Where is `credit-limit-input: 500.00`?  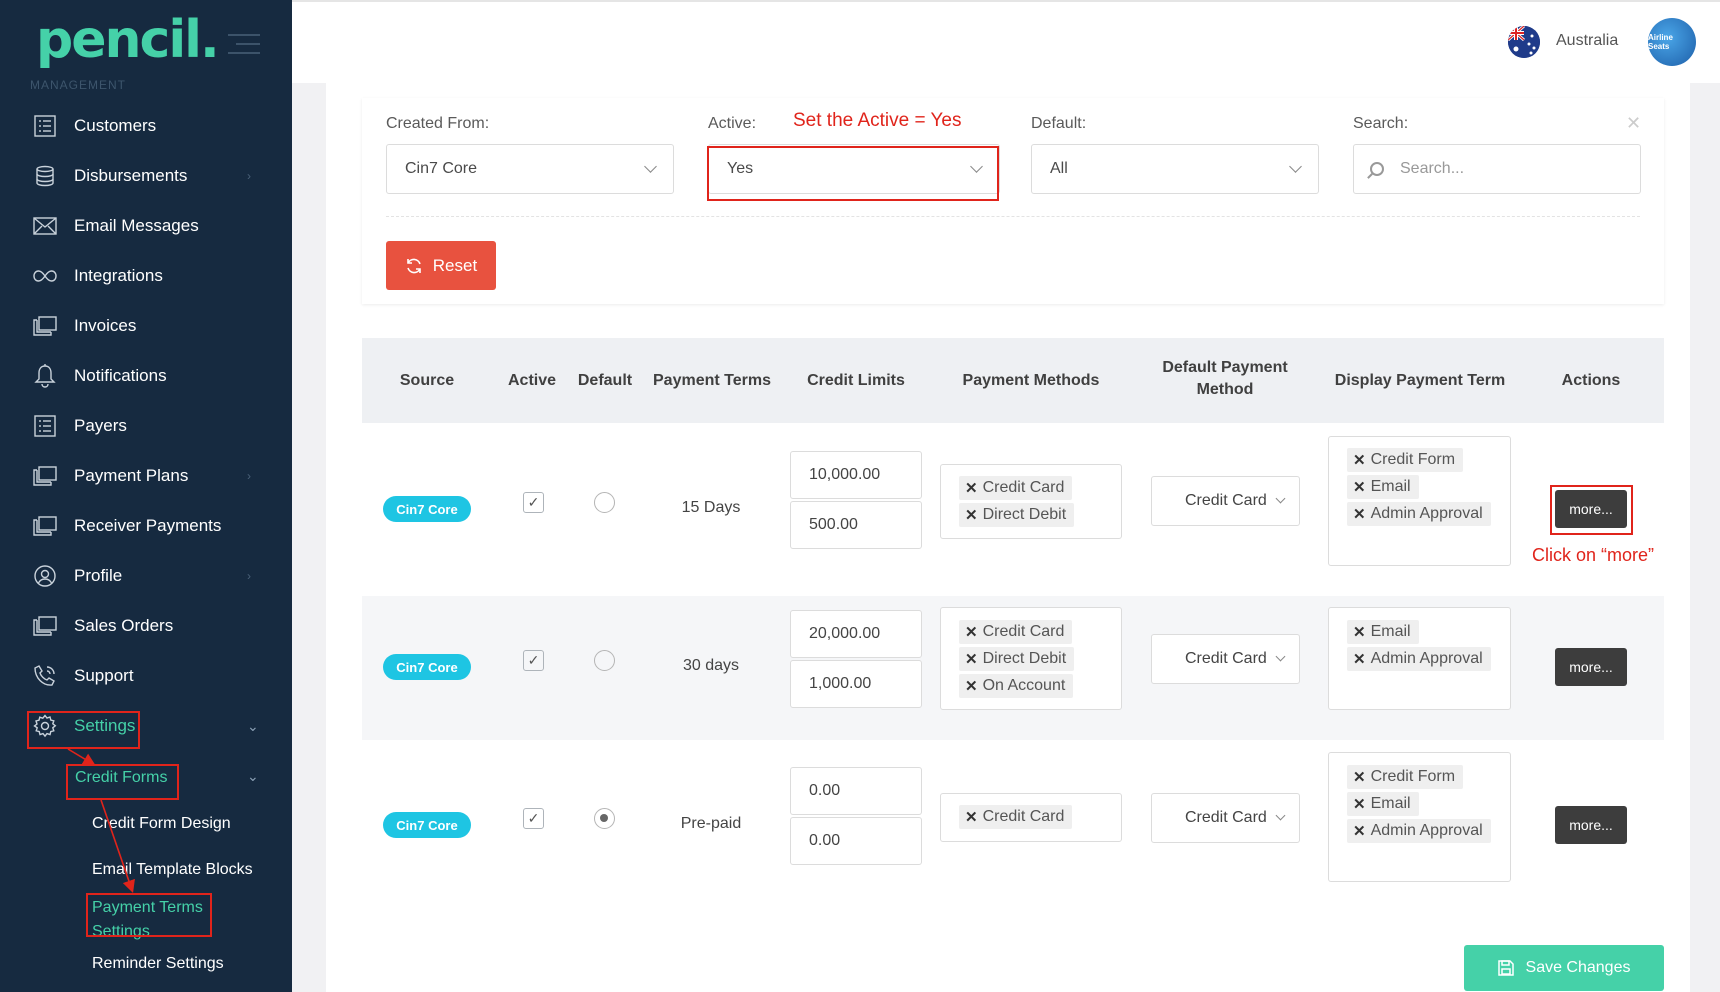
credit-limit-input: 500.00 is located at coordinates (856, 525).